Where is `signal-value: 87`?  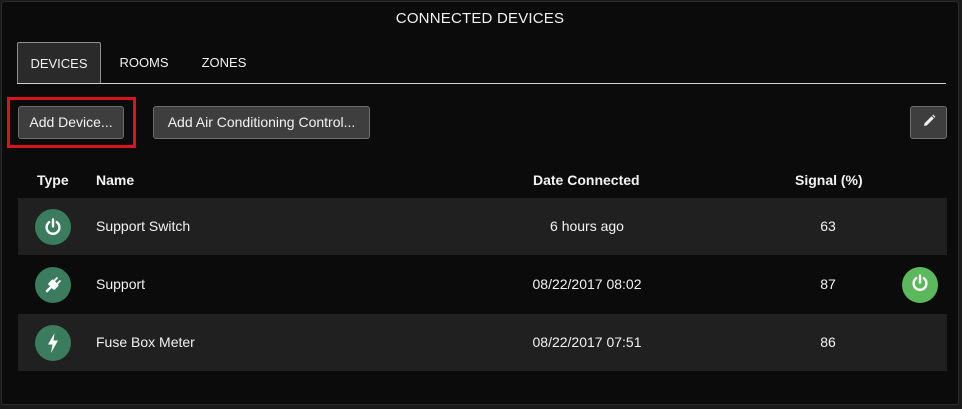
signal-value: 87 is located at coordinates (828, 284).